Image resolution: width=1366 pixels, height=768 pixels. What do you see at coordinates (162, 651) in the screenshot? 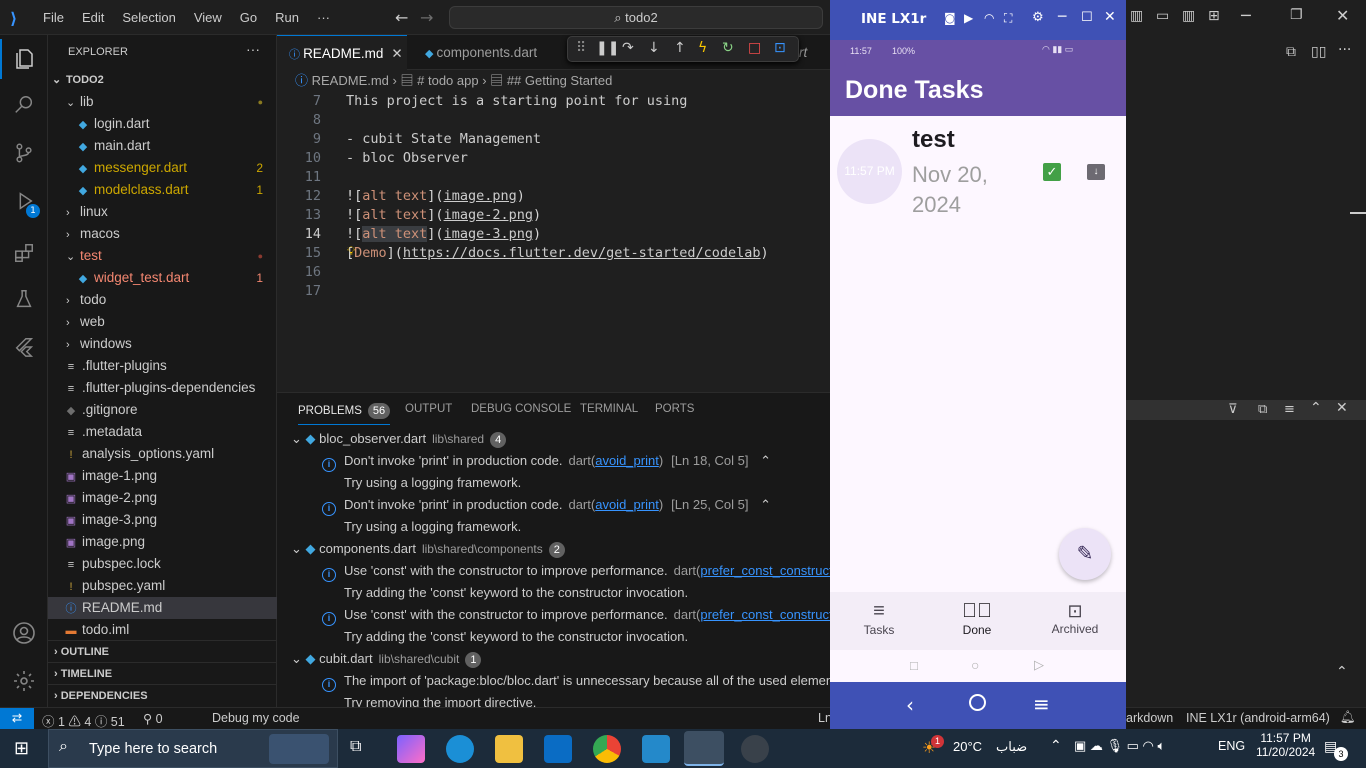
I see `section-outline: › OUTLINE` at bounding box center [162, 651].